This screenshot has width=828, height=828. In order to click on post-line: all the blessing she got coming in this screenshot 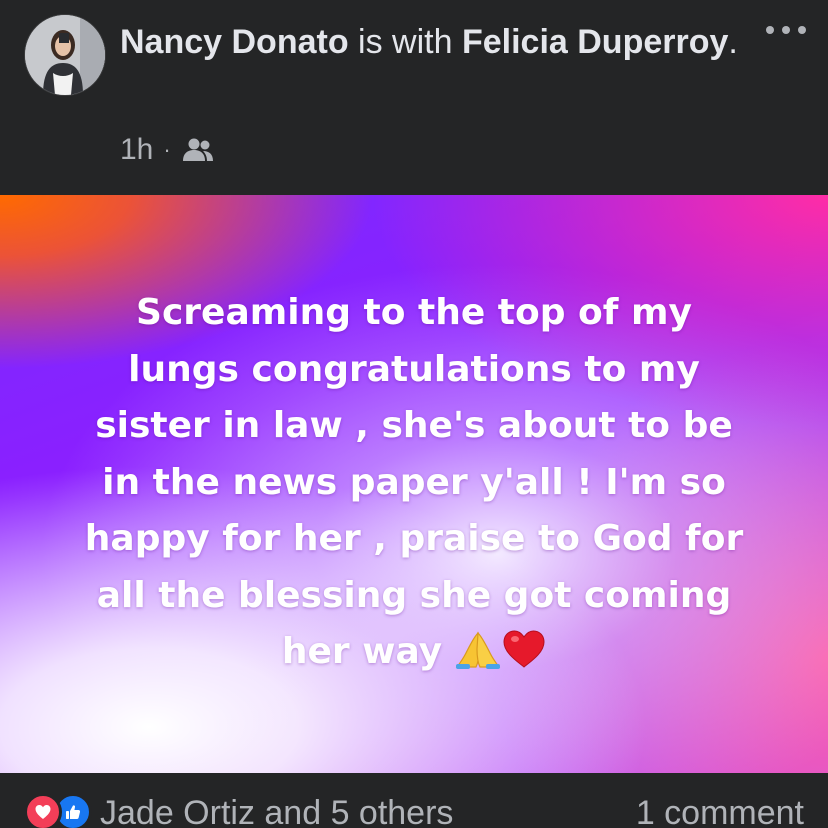, I will do `click(414, 595)`.